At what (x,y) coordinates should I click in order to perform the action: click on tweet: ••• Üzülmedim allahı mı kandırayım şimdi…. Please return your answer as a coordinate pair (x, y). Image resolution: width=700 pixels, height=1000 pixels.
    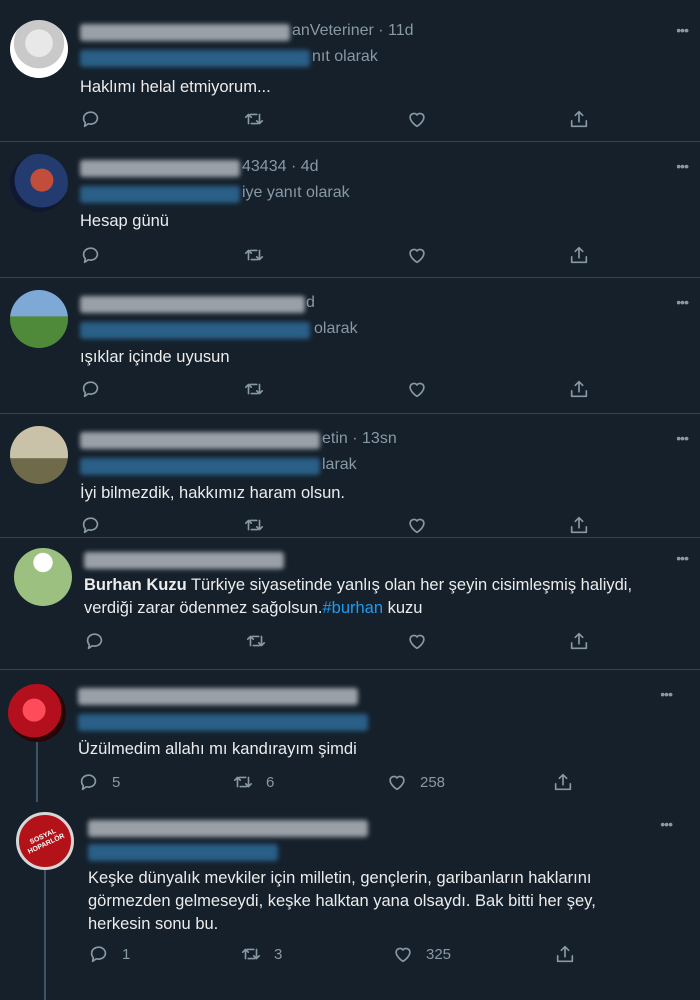
    Looking at the image, I should click on (350, 736).